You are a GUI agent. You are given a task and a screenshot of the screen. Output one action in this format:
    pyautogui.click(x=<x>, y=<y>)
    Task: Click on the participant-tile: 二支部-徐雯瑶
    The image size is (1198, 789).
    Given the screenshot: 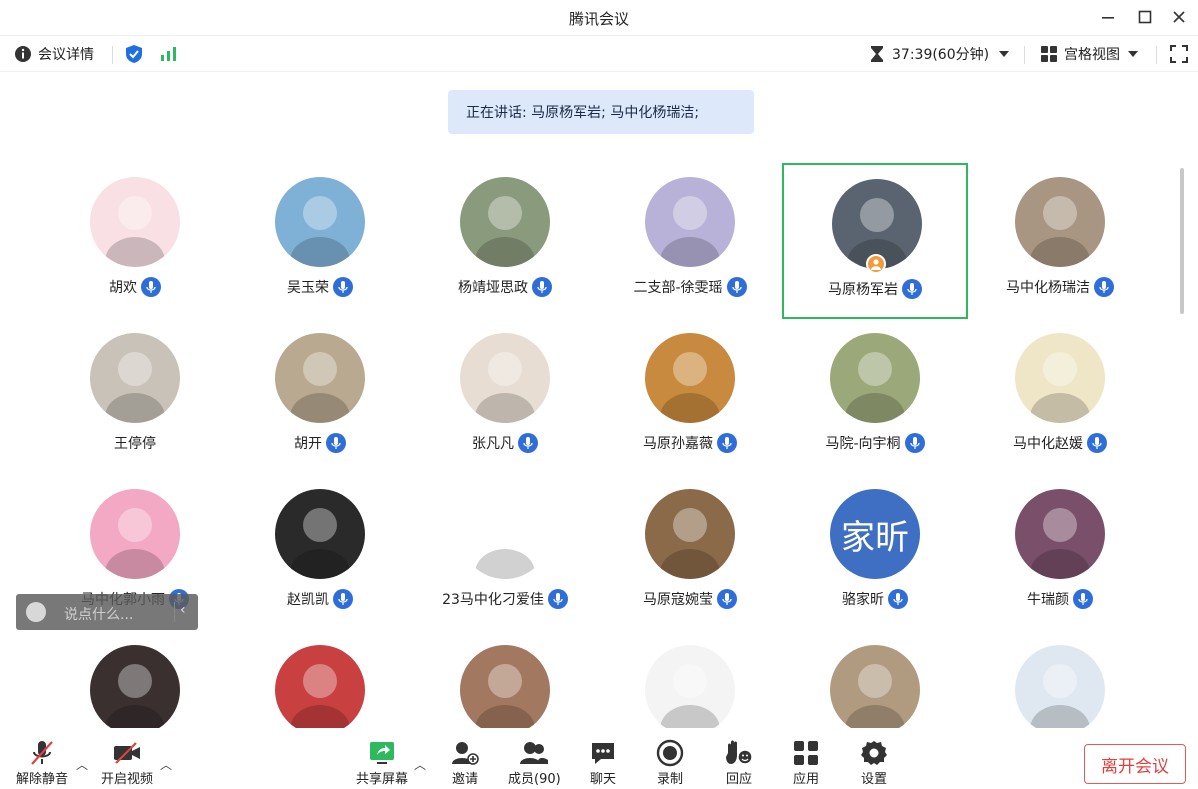 What is the action you would take?
    pyautogui.click(x=690, y=241)
    